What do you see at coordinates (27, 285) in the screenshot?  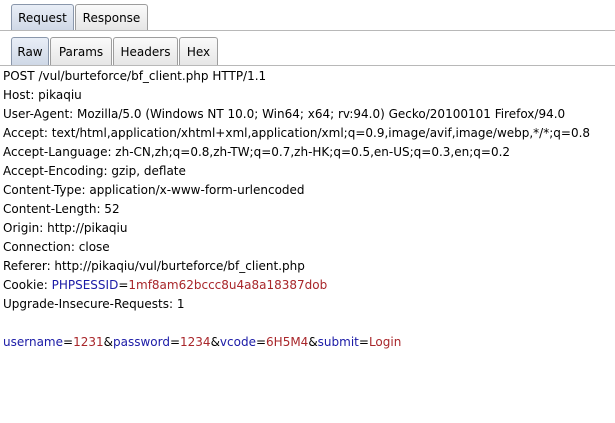 I see `cookie-prefix: Cookie:` at bounding box center [27, 285].